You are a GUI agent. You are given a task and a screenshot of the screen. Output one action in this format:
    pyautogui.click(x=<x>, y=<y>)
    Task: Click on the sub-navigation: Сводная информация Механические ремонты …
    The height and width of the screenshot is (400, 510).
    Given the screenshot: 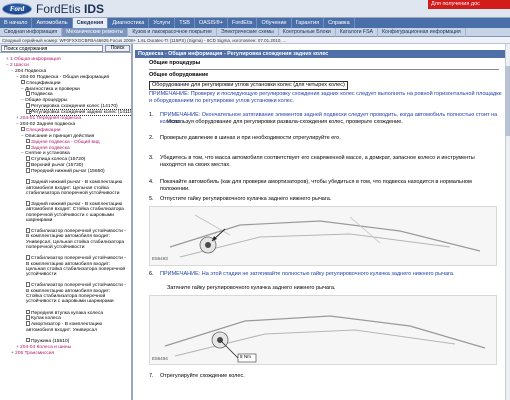 What is the action you would take?
    pyautogui.click(x=255, y=32)
    